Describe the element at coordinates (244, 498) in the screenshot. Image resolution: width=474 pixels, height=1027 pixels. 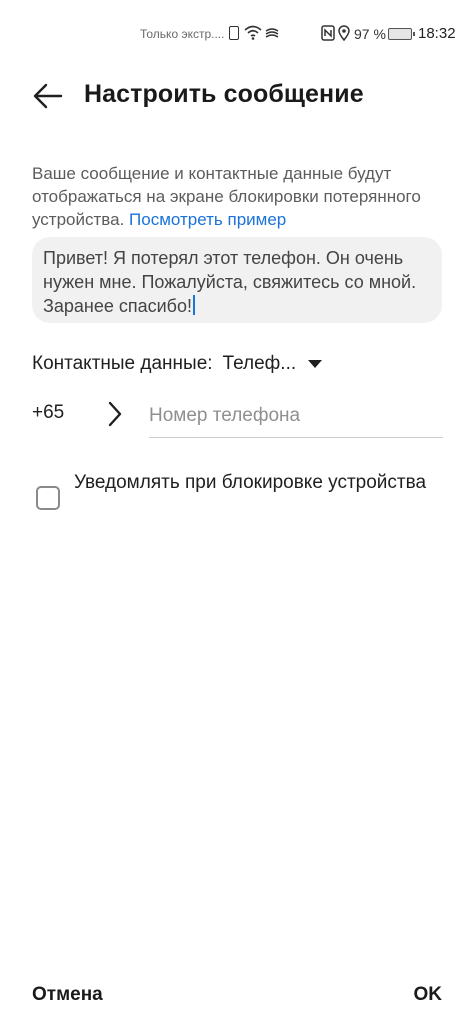
I see `notify-on-lock-option: Уведомлять при блокировке устройства` at that location.